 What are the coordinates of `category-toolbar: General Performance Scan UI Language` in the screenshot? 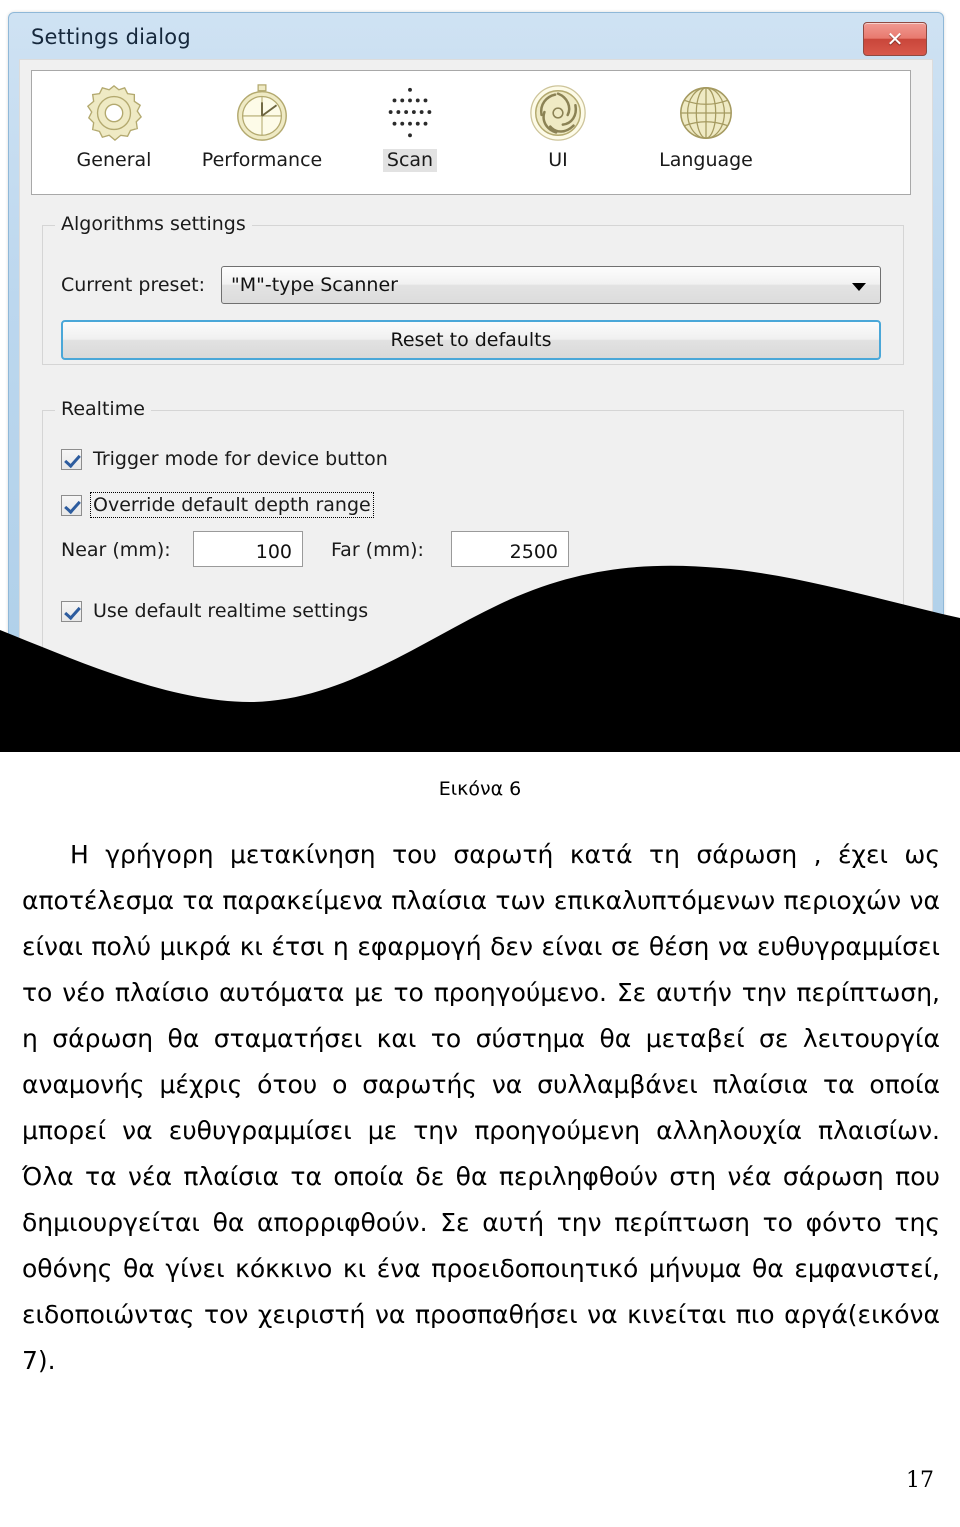 It's located at (471, 132).